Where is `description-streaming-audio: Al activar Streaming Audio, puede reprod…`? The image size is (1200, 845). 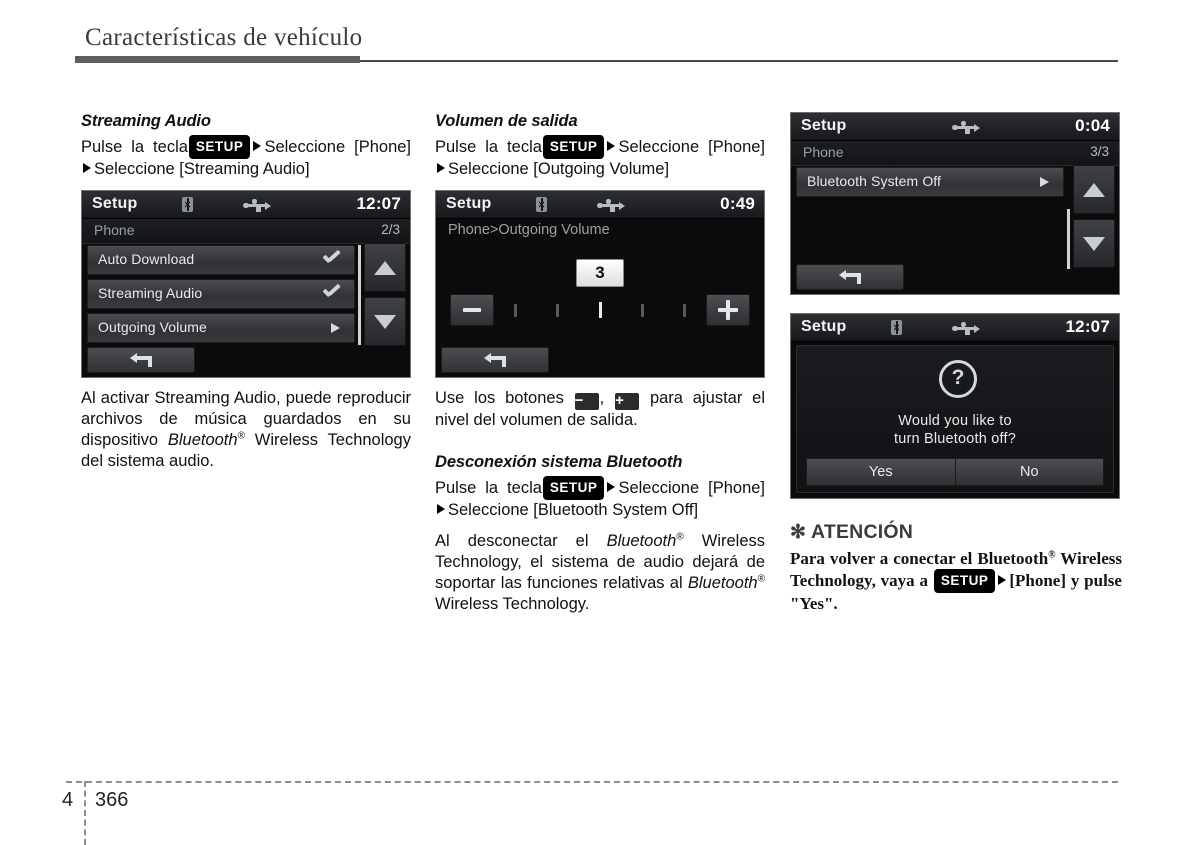 description-streaming-audio: Al activar Streaming Audio, puede reprod… is located at coordinates (246, 429).